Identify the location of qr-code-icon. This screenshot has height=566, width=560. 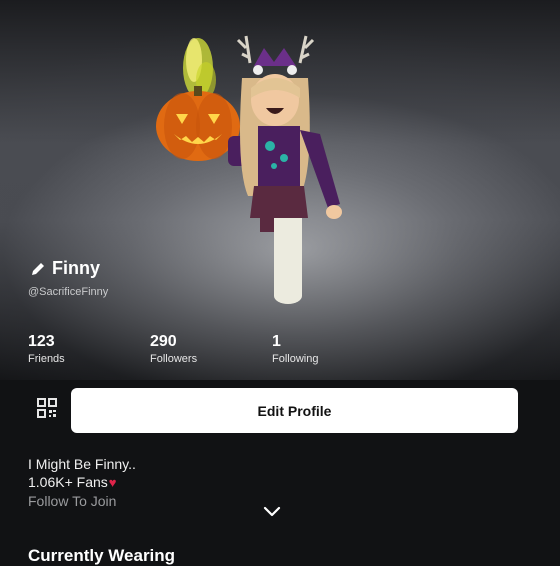
(47, 408).